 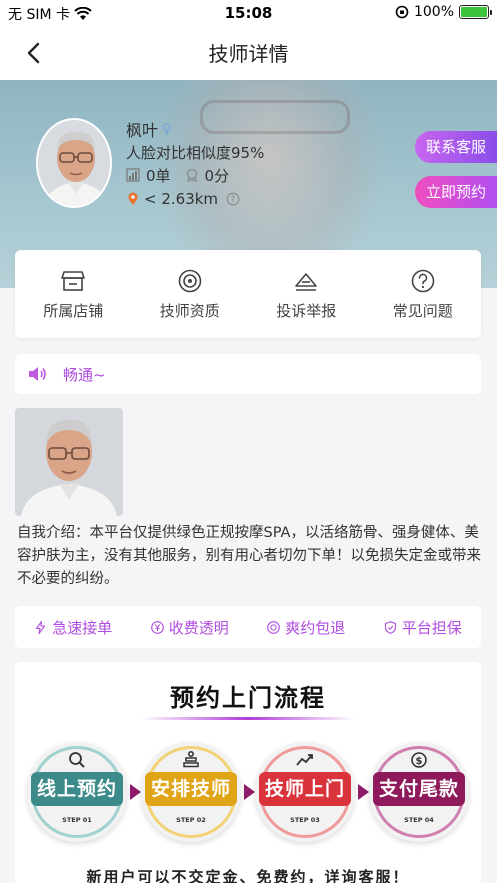 What do you see at coordinates (84, 374) in the screenshot?
I see `notice-text: 畅通~` at bounding box center [84, 374].